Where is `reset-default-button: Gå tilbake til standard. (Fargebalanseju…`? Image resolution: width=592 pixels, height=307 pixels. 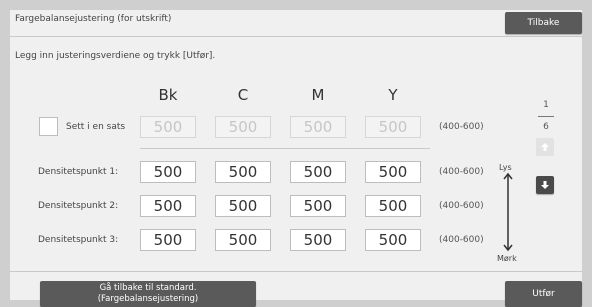
reset-default-button: Gå tilbake til standard. (Fargebalanseju… is located at coordinates (148, 294).